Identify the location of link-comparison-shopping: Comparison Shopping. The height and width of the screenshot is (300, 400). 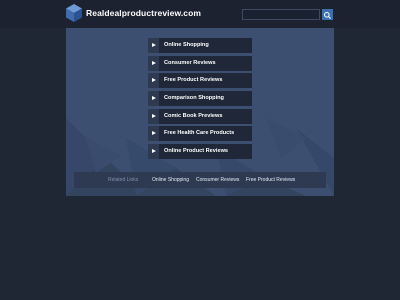
(200, 99).